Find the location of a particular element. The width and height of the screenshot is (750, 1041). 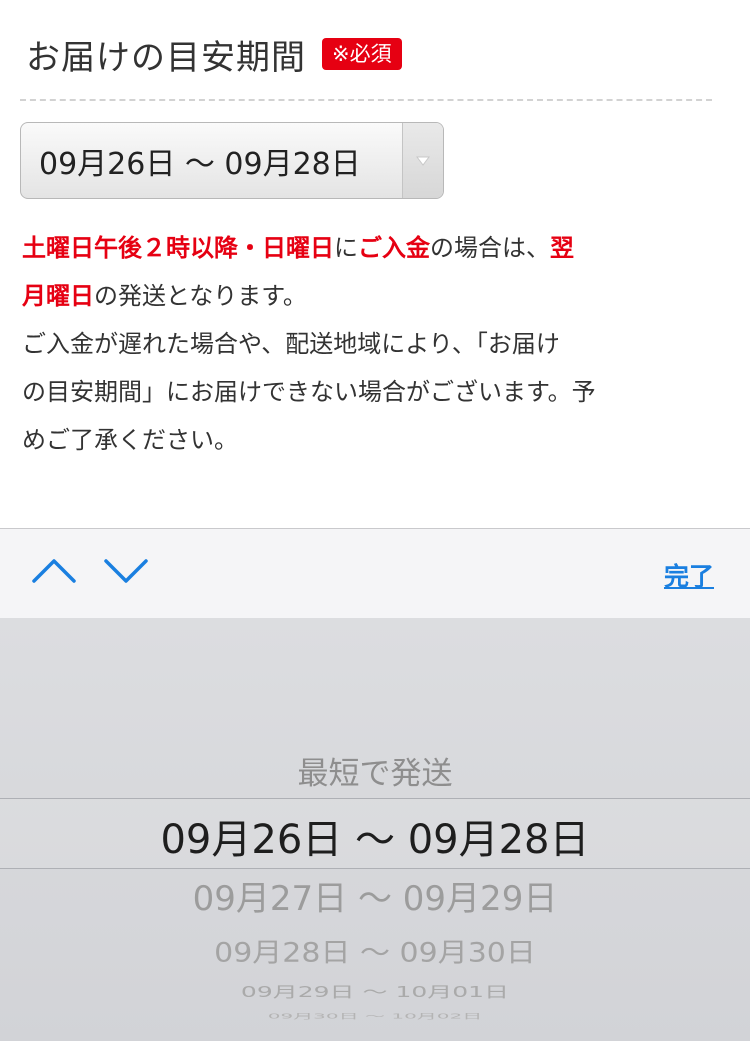

notice-line-1: 土曜日午後２時以降・日曜日にご入金の場合は、翌 is located at coordinates (362, 248).